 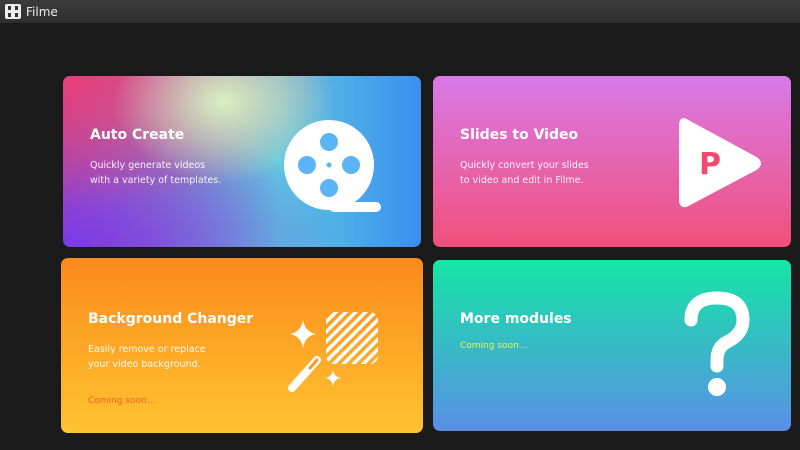 What do you see at coordinates (516, 319) in the screenshot?
I see `card-title: More modules` at bounding box center [516, 319].